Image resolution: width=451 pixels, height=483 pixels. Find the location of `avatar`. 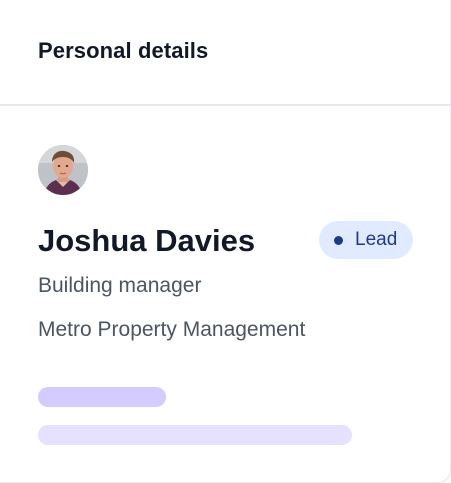

avatar is located at coordinates (63, 170).